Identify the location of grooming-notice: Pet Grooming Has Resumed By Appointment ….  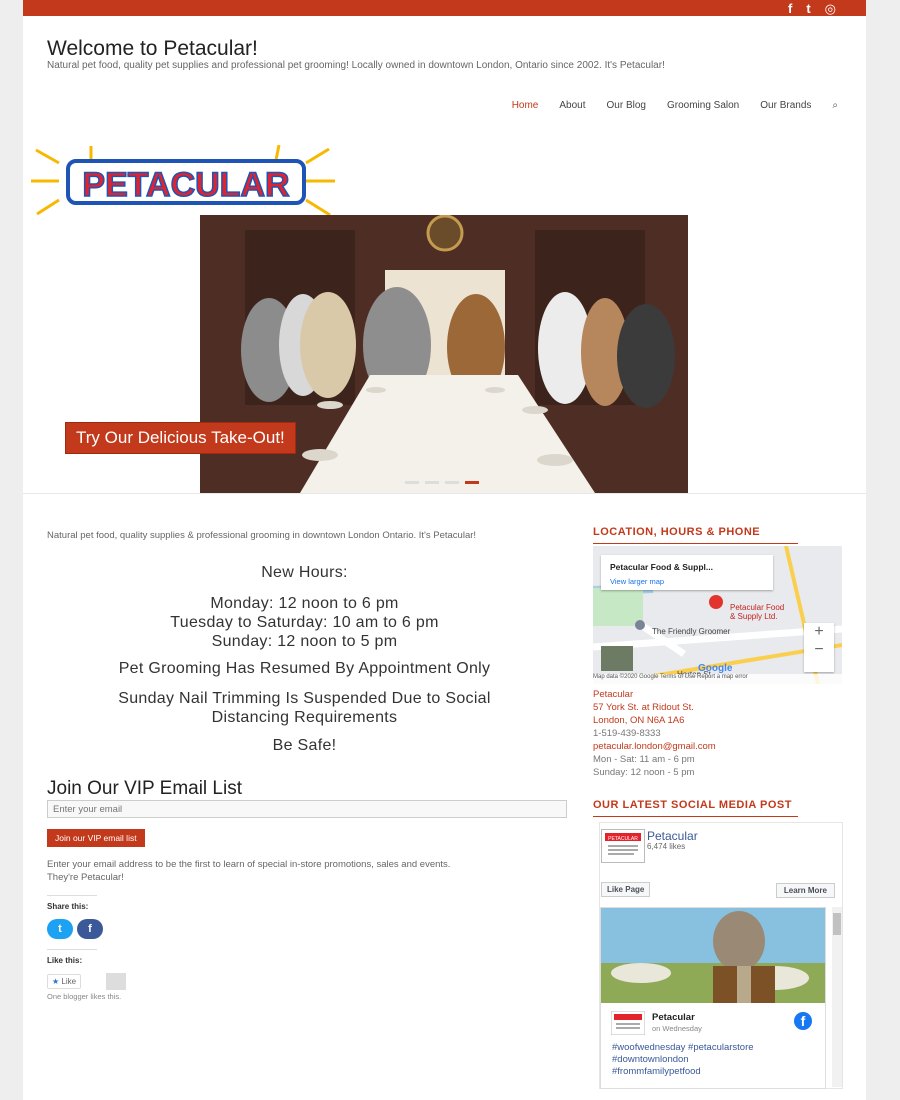
(304, 668).